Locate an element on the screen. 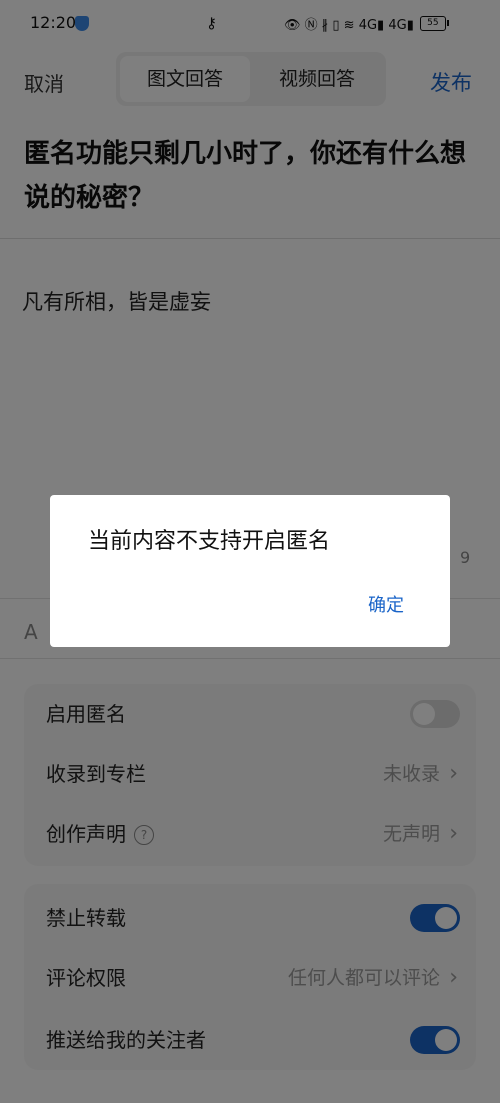  confirm-button: 确定 is located at coordinates (386, 604).